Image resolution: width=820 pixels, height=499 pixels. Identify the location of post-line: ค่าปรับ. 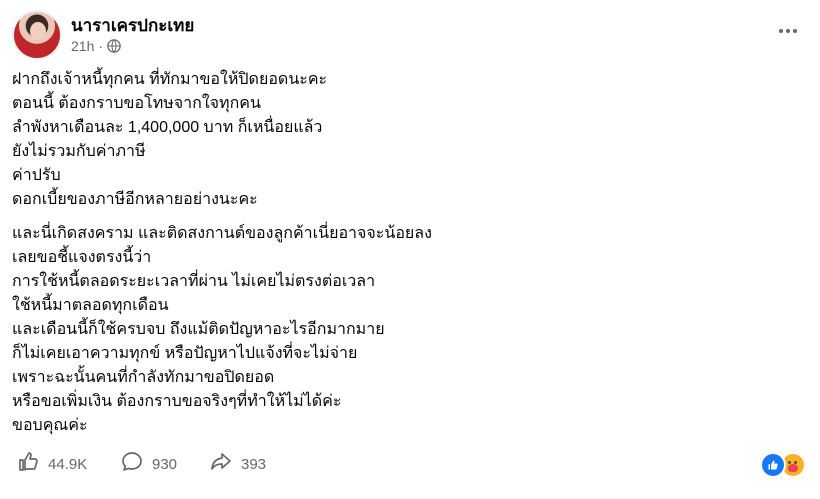
(36, 175).